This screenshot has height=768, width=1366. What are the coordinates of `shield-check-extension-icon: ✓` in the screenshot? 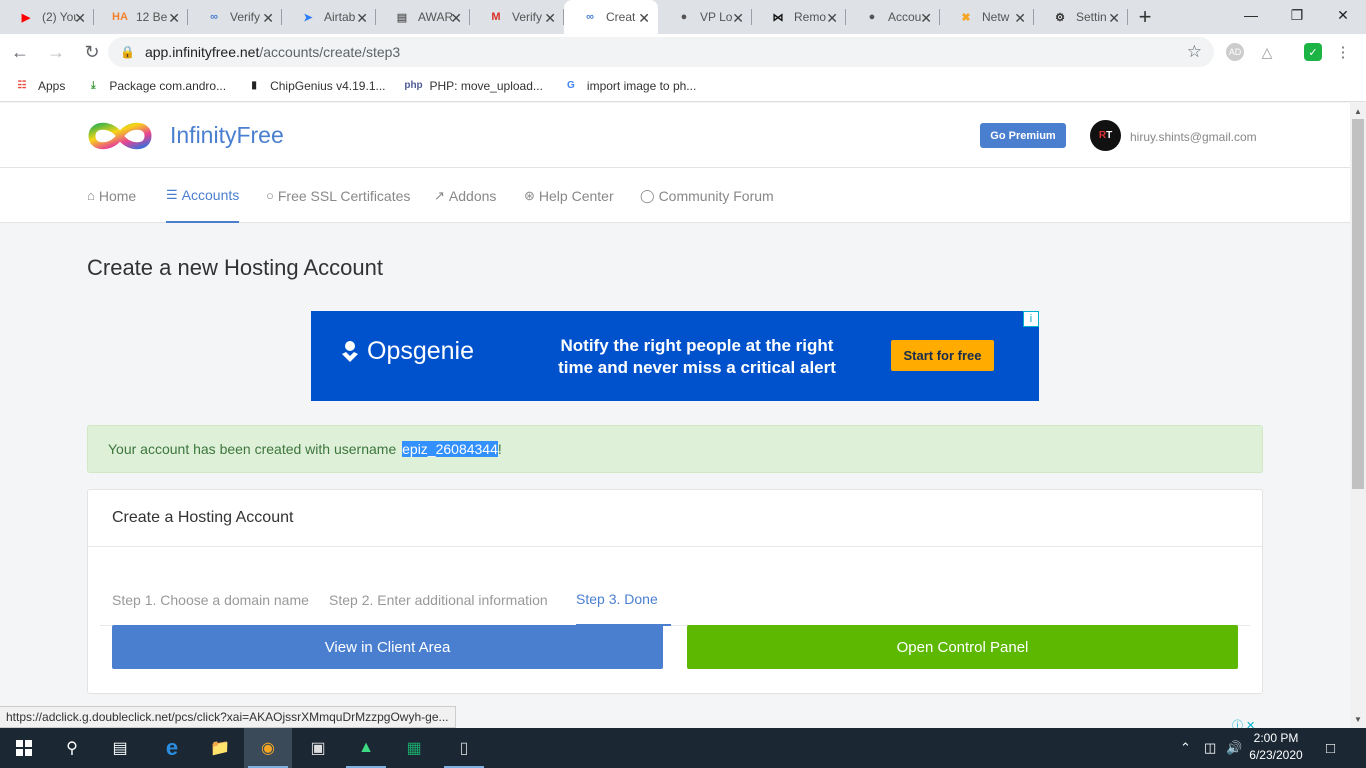 It's located at (1313, 52).